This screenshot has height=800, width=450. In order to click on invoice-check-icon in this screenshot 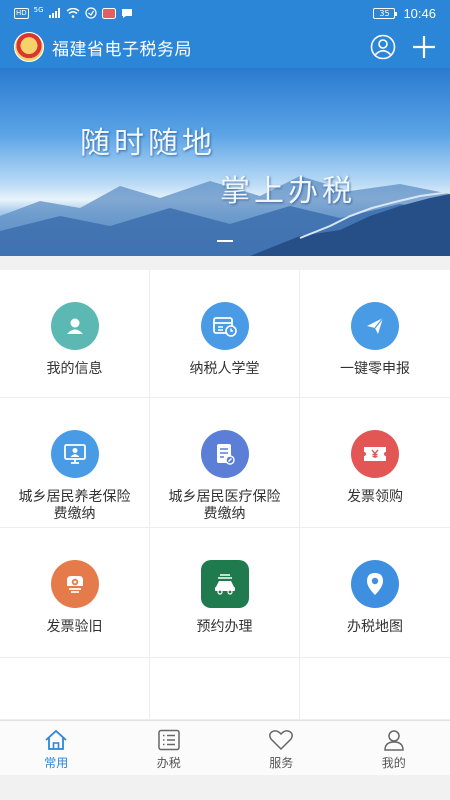, I will do `click(74, 584)`.